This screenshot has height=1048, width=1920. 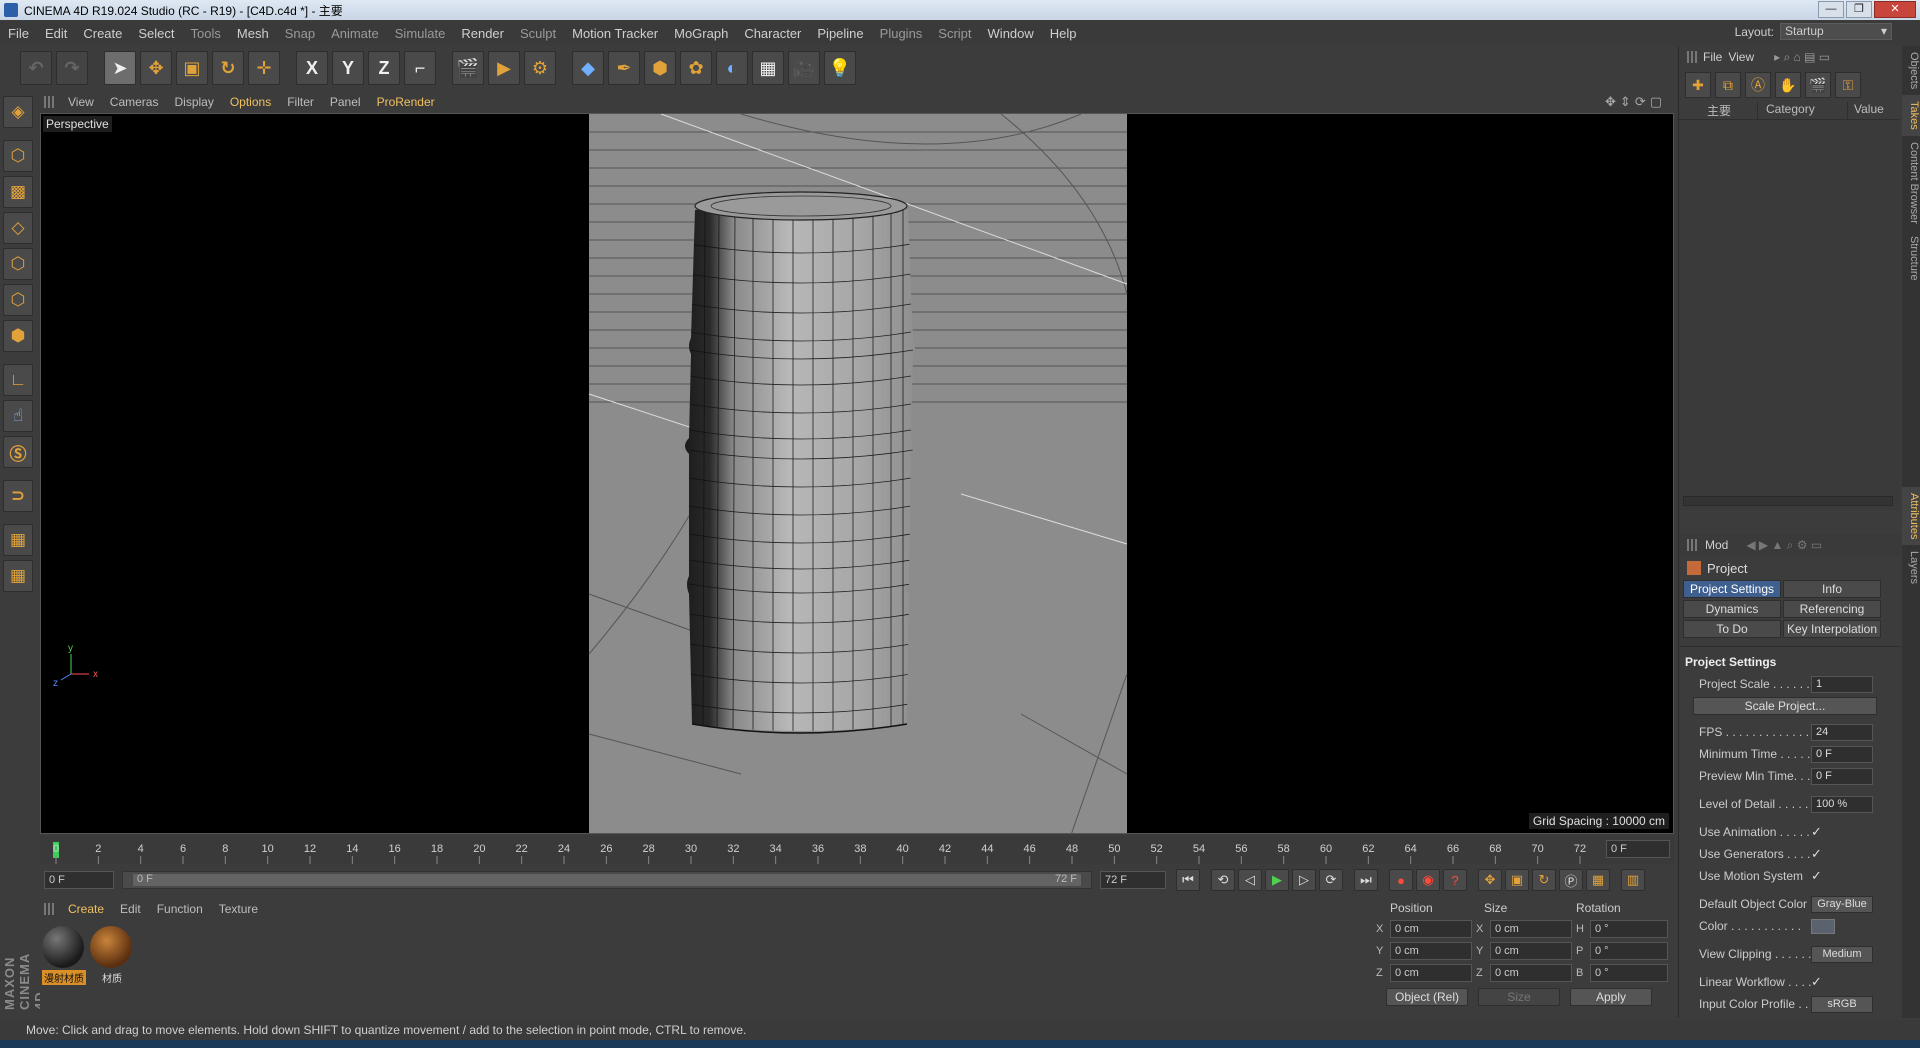 I want to click on size-mode-dropdown: Size, so click(x=1519, y=997).